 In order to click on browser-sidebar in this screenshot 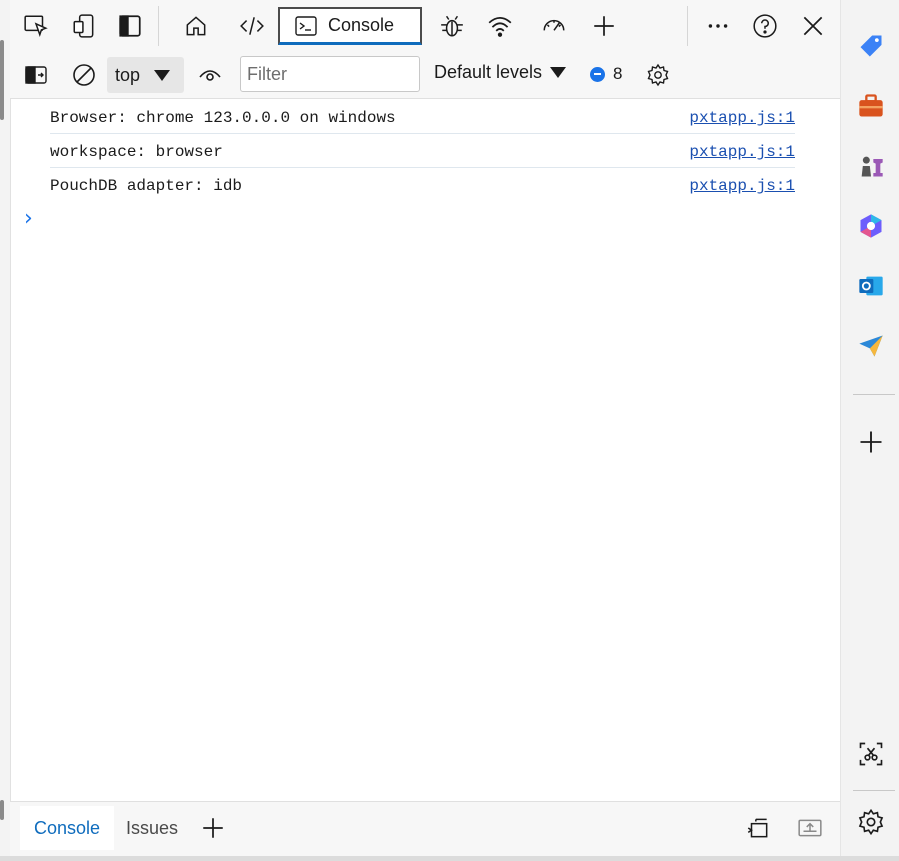, I will do `click(870, 430)`.